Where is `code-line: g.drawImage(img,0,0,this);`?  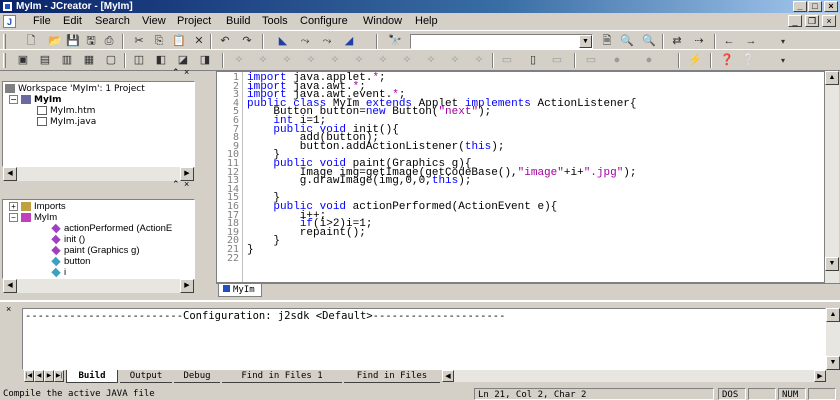
code-line: g.drawImage(img,0,0,this); is located at coordinates (359, 181).